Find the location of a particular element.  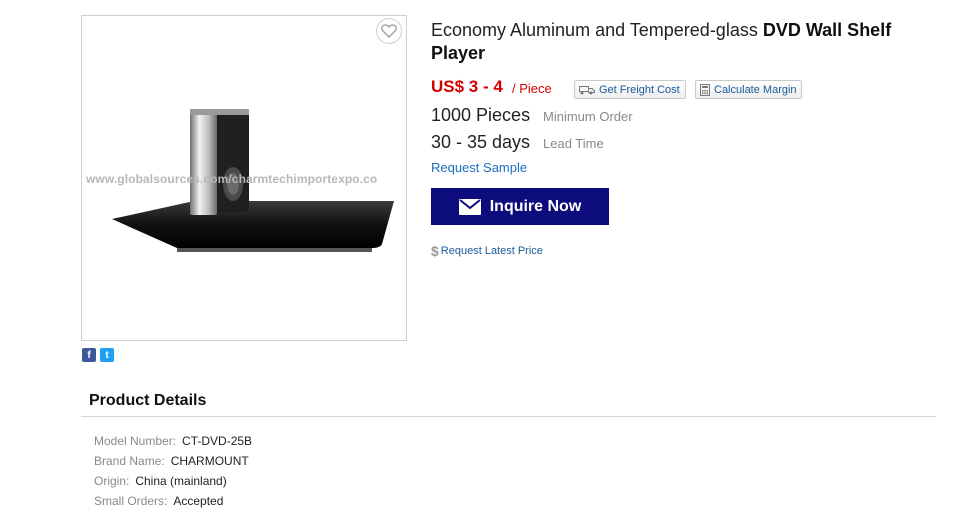

facebook-glyph: f is located at coordinates (89, 355).